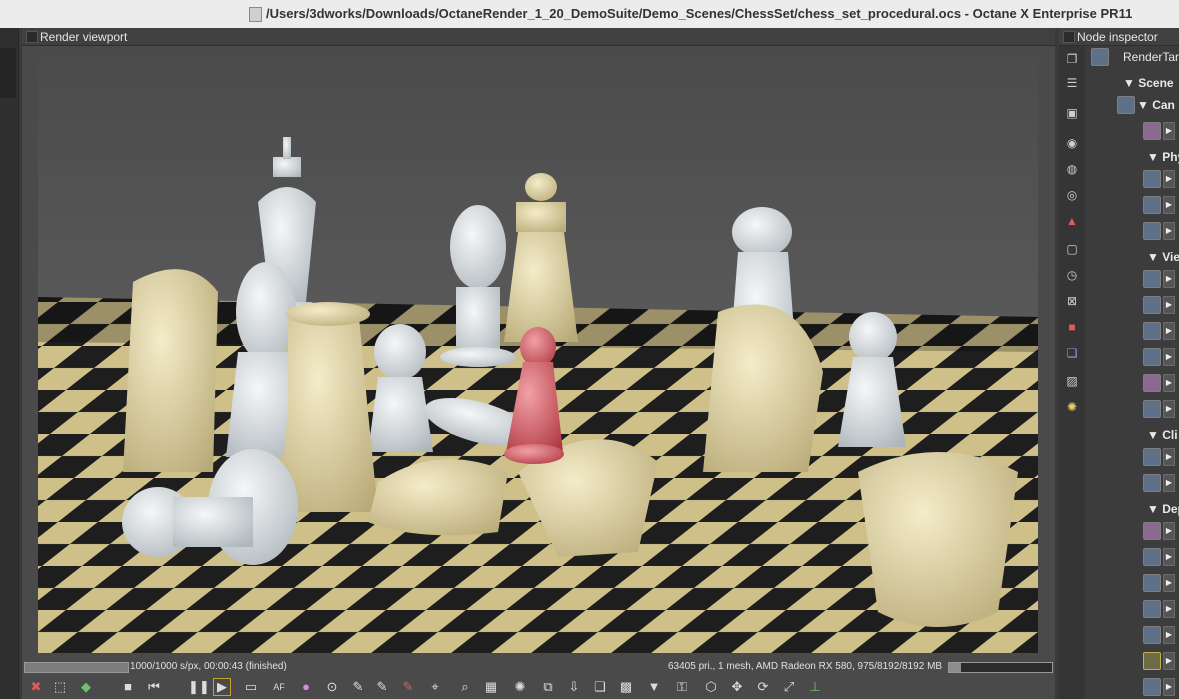  I want to click on database-icon: ◍, so click(1072, 169).